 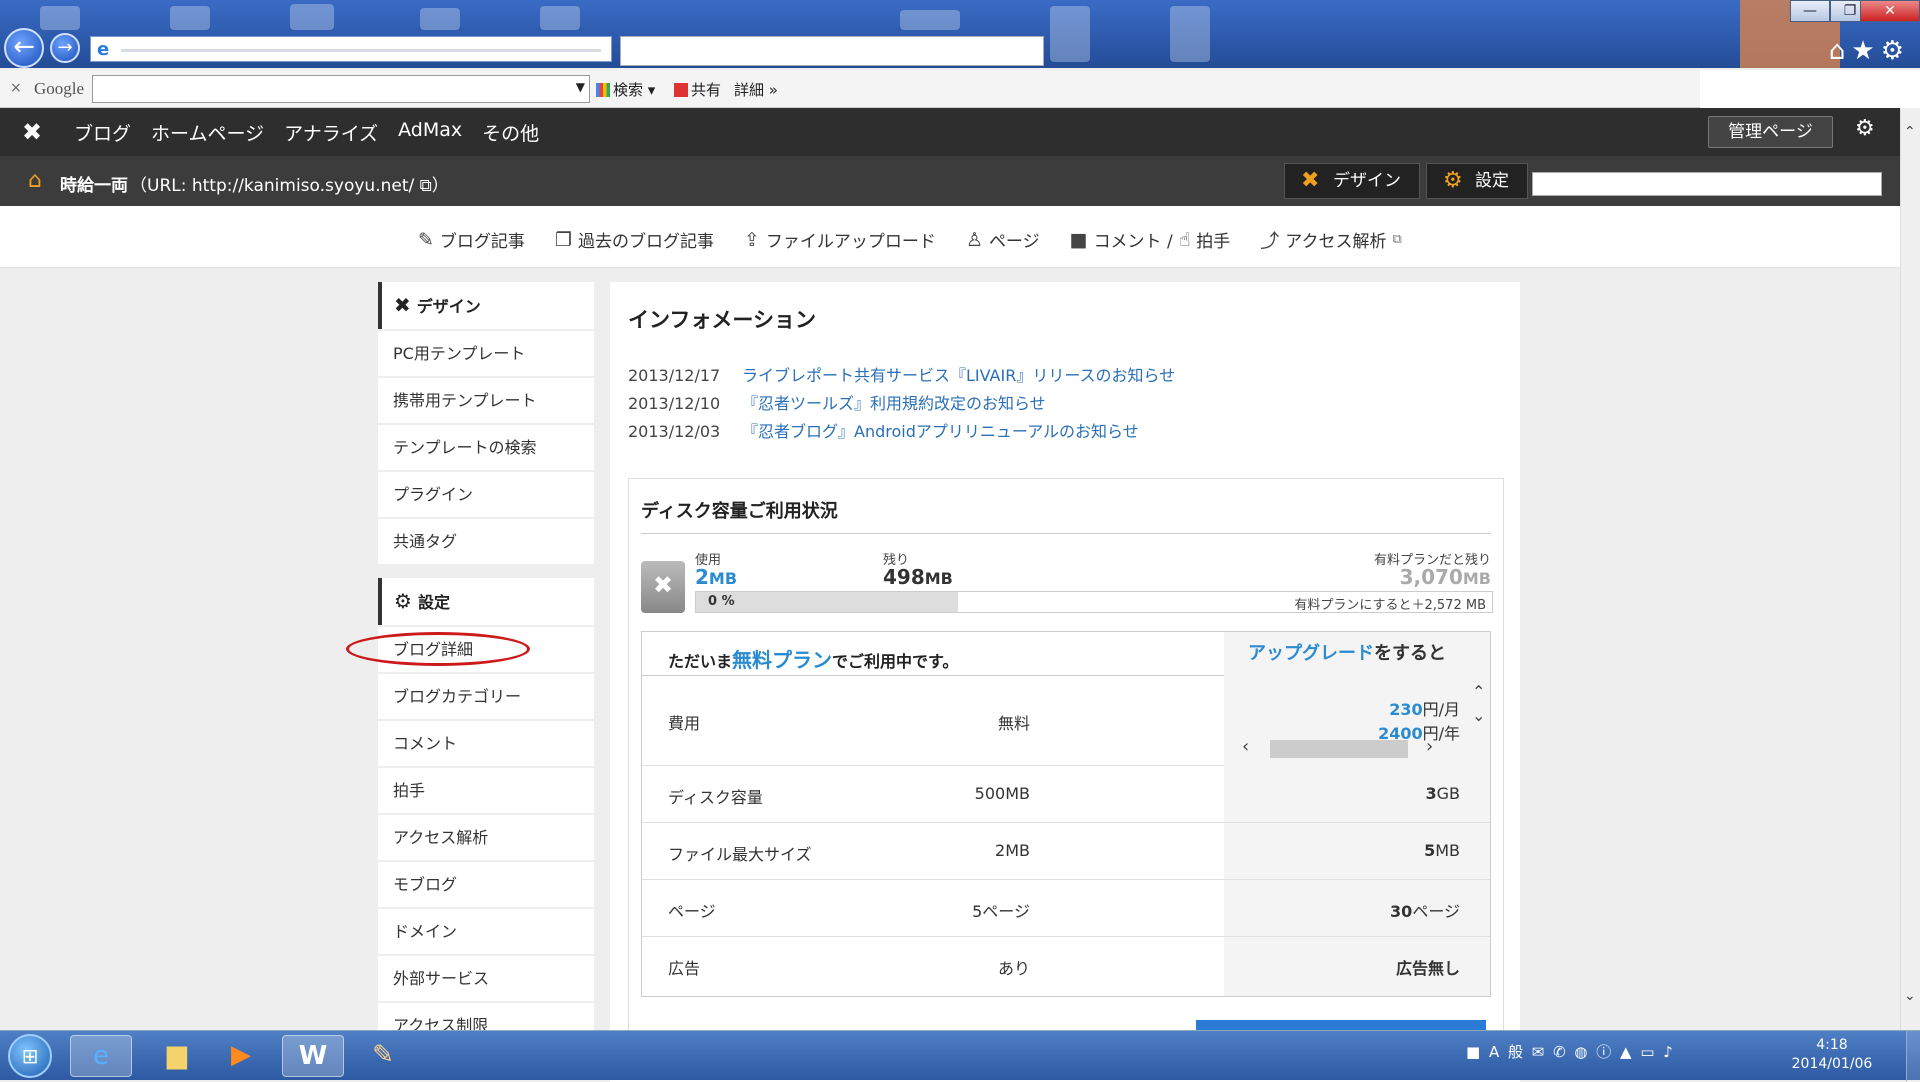 I want to click on horizontal-scrollbar, so click(x=1339, y=749).